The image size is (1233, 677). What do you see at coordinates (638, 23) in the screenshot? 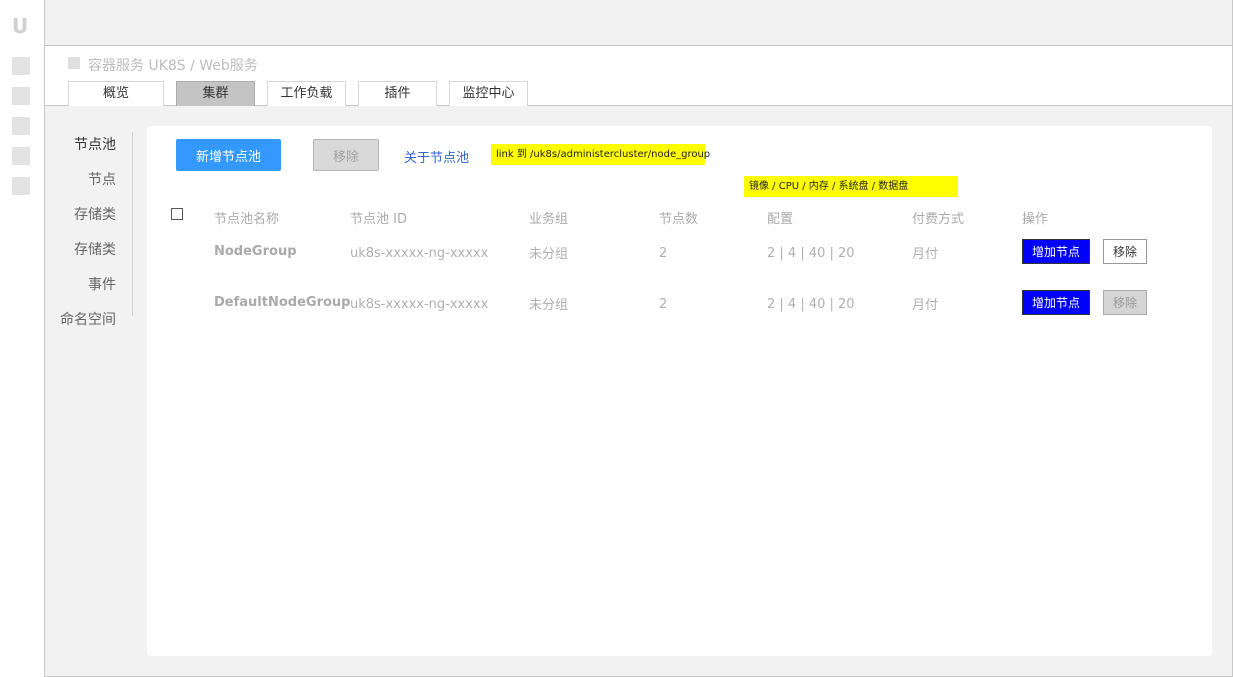
I see `top-bar` at bounding box center [638, 23].